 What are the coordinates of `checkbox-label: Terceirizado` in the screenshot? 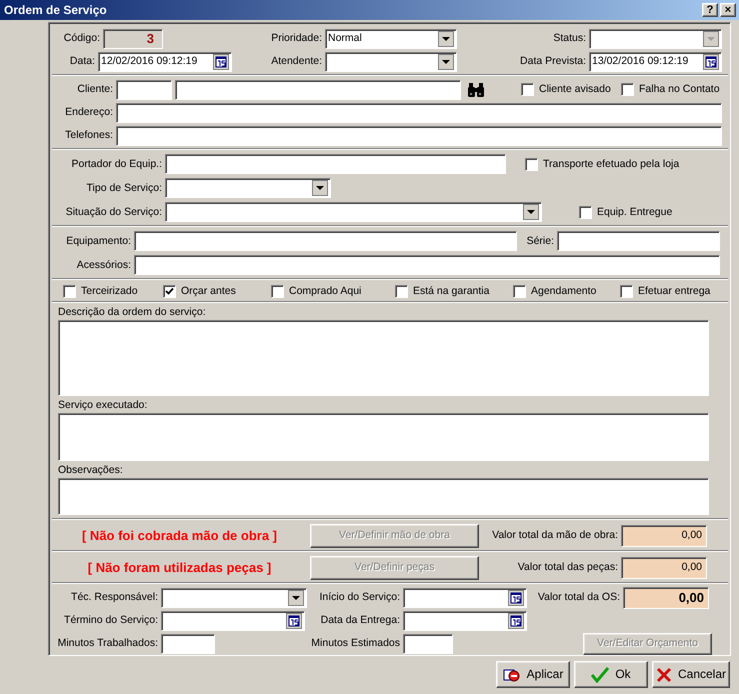 It's located at (109, 291).